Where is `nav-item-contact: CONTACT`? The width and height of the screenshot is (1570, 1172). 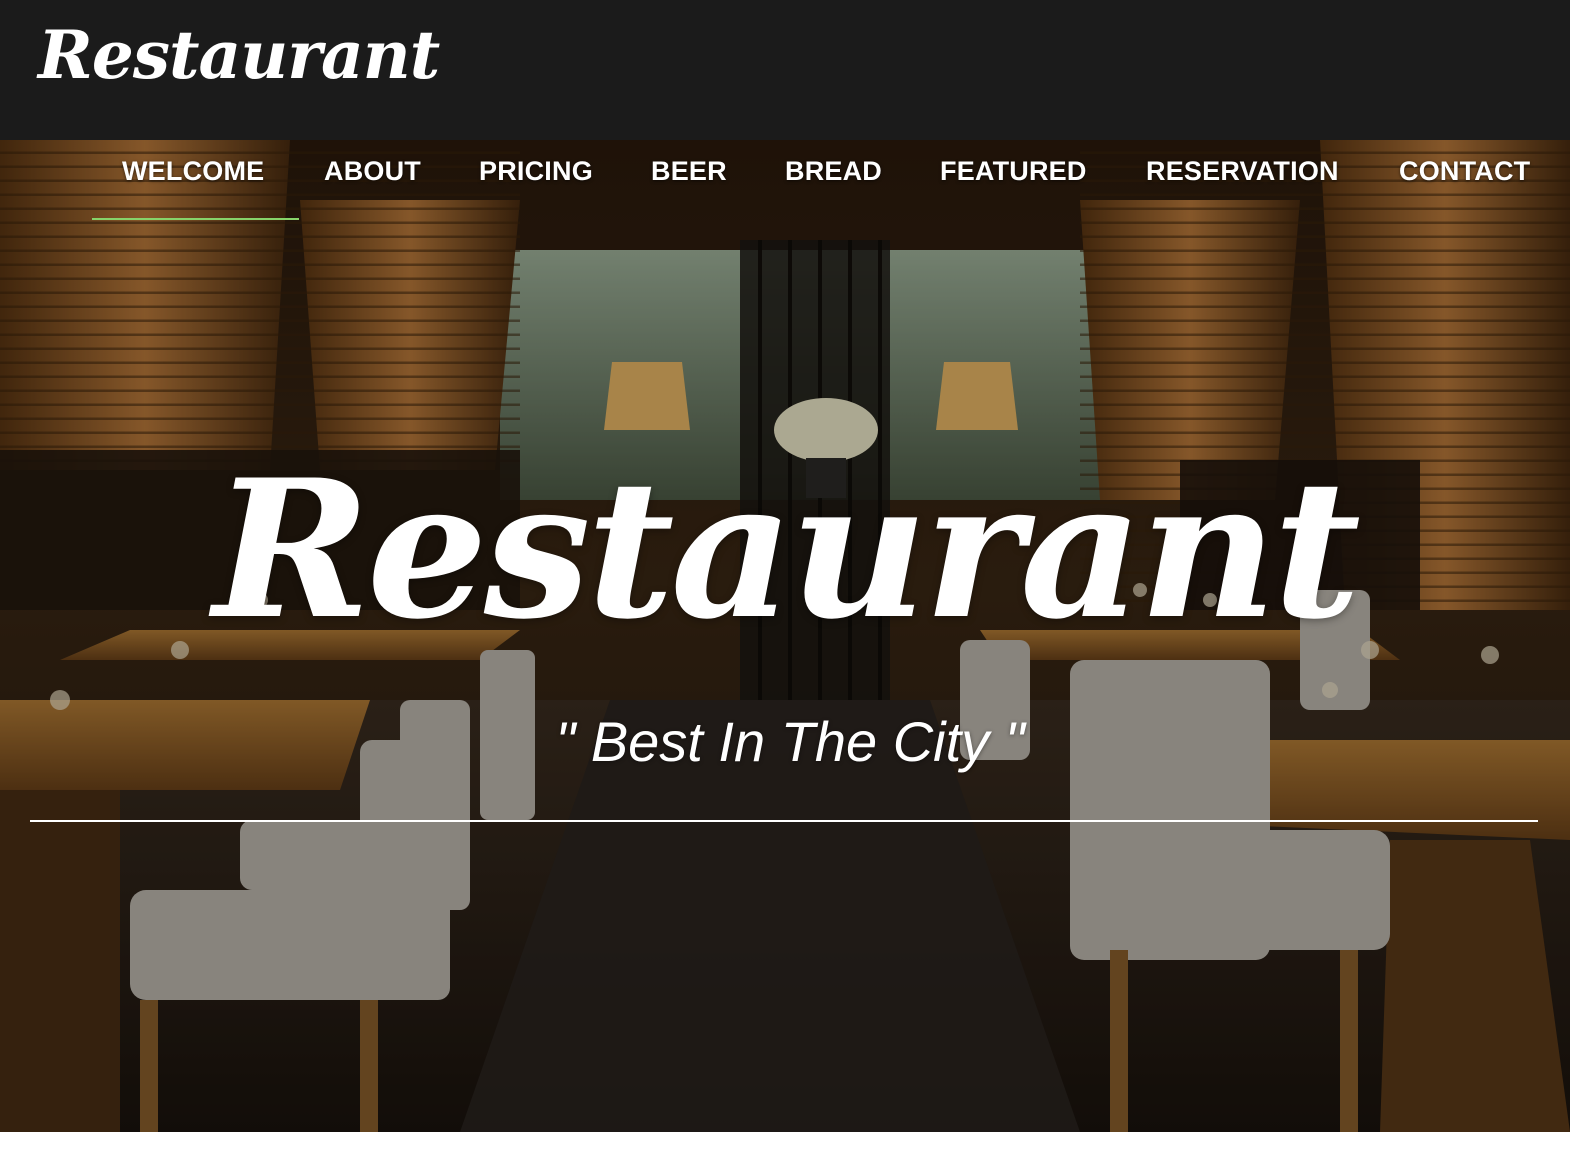 nav-item-contact: CONTACT is located at coordinates (1464, 171).